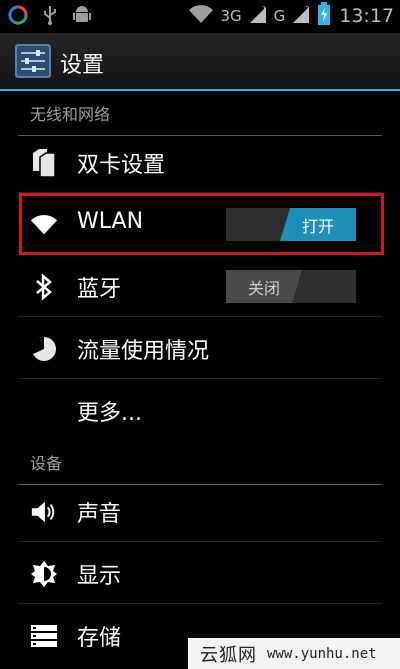 The image size is (400, 669). I want to click on settings-item-display-label: 显示, so click(99, 576).